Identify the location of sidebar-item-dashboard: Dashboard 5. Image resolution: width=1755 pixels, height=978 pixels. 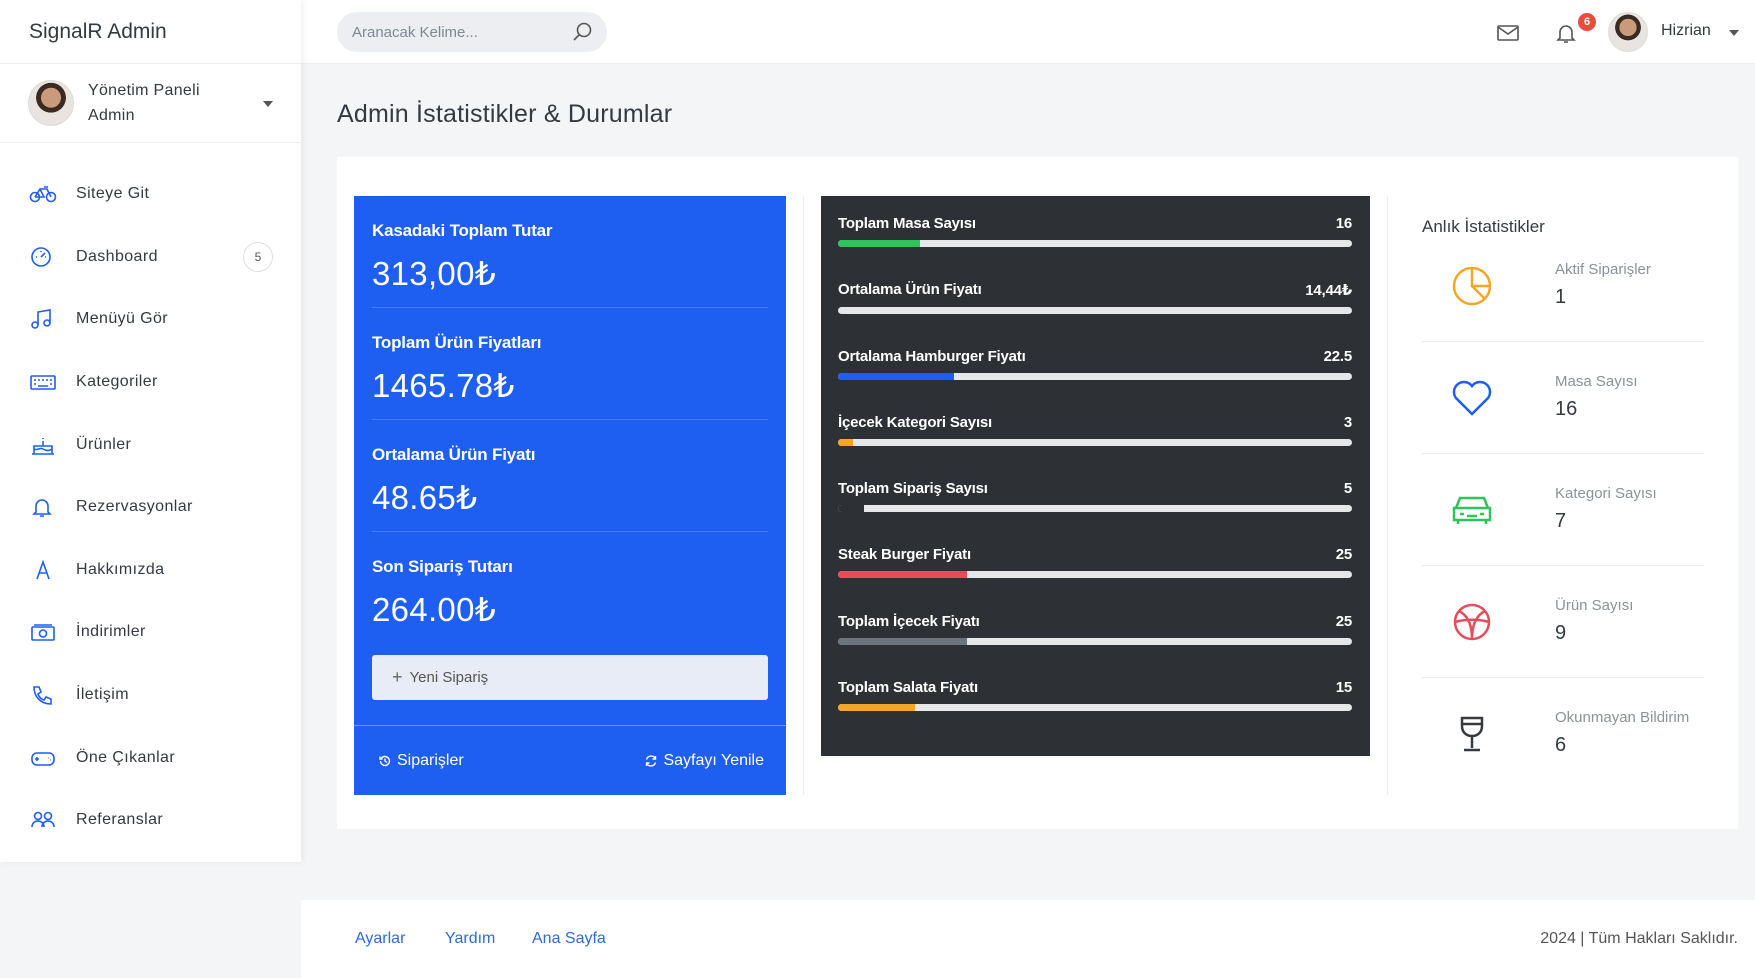
(150, 257).